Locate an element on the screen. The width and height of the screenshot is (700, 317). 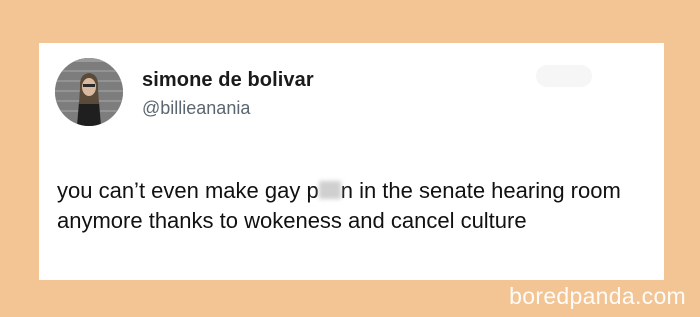
tweet-text-part-1: you can’t even make gay p is located at coordinates (188, 190).